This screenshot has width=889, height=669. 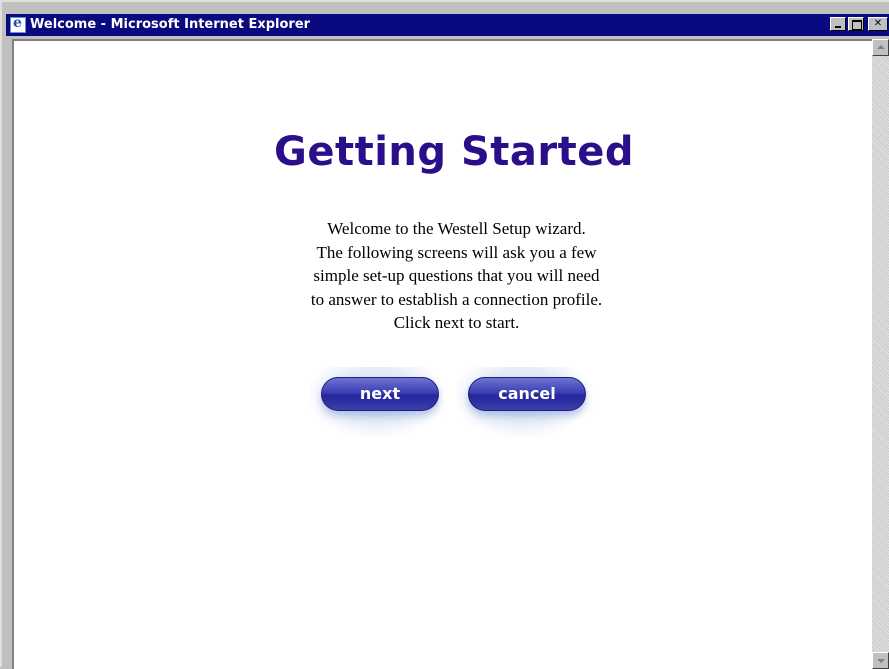 I want to click on cancel-button-container: cancel, so click(x=522, y=402).